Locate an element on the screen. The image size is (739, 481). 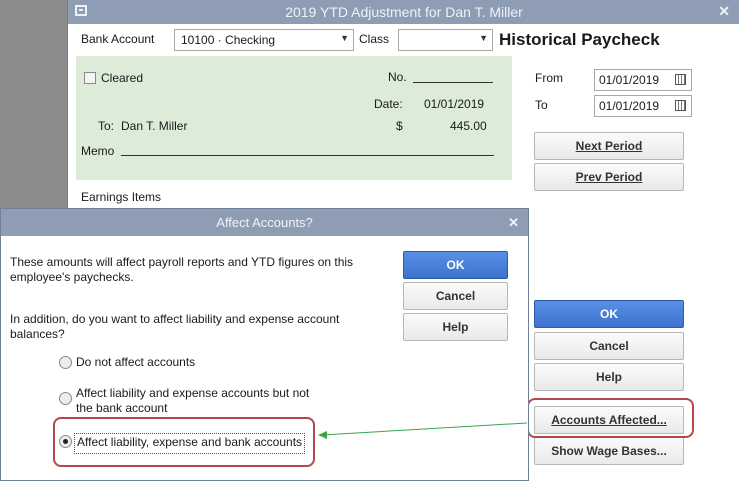
arrow-line is located at coordinates (424, 429).